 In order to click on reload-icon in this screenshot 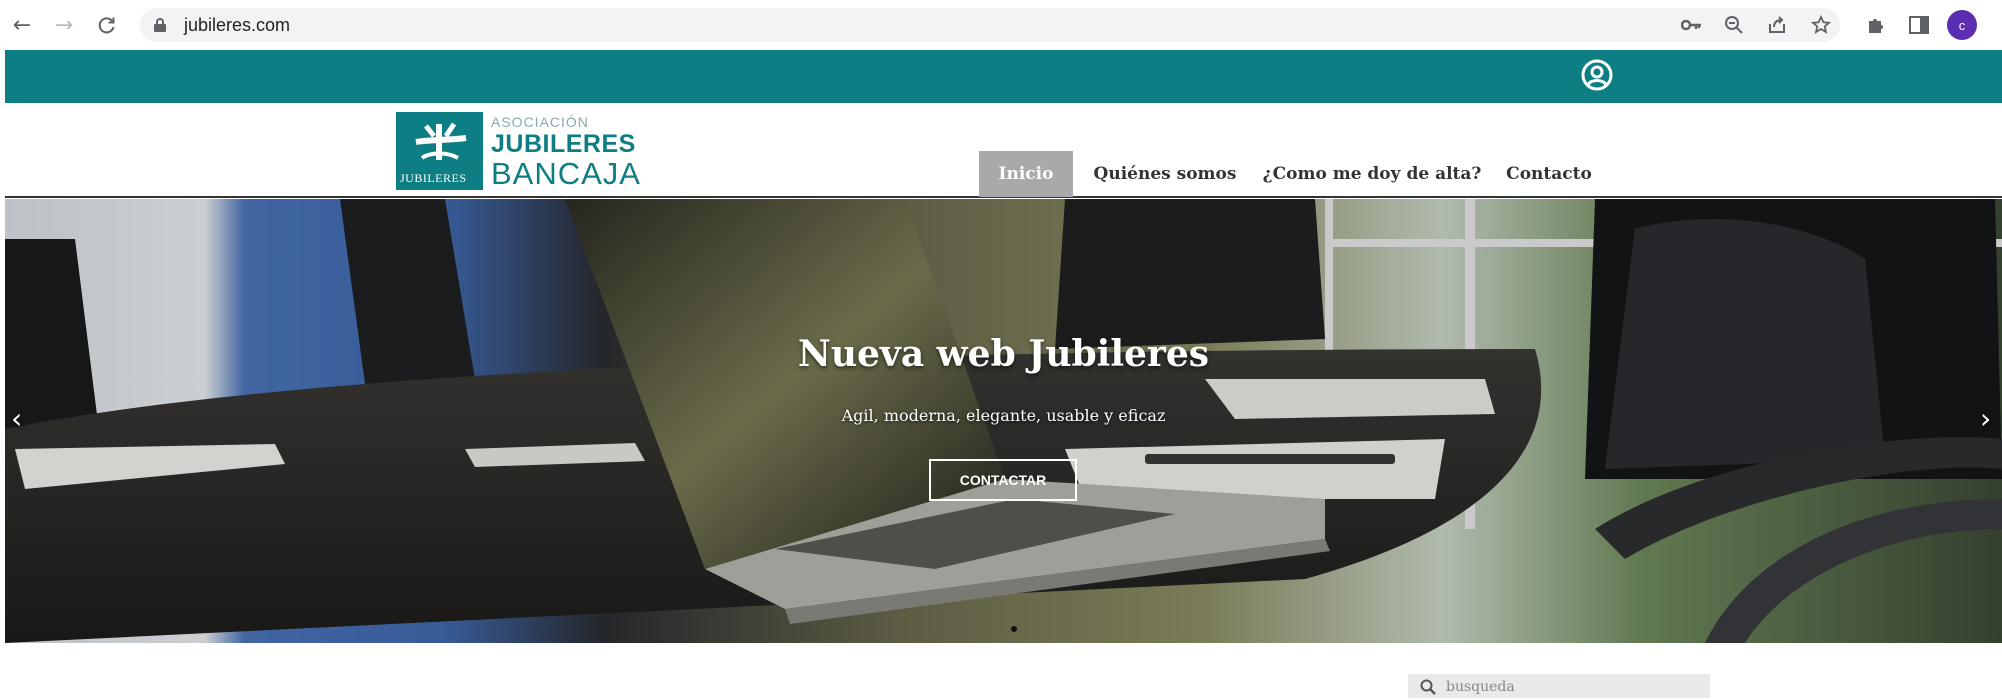, I will do `click(107, 25)`.